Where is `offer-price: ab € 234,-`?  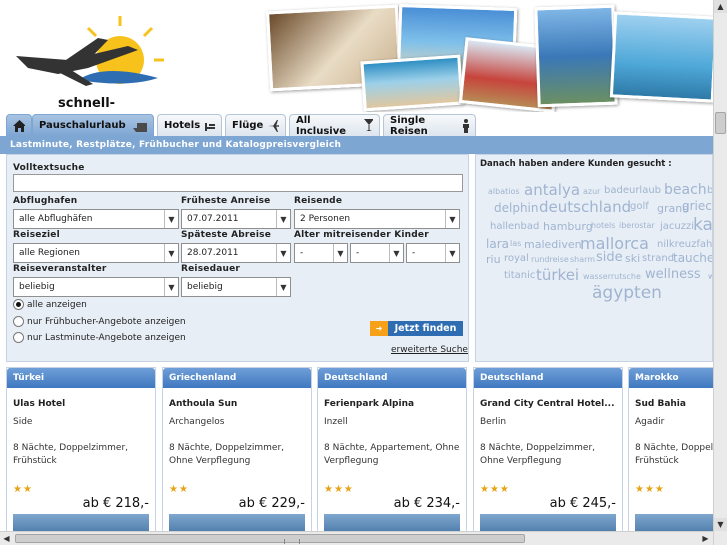
offer-price: ab € 234,- is located at coordinates (427, 503).